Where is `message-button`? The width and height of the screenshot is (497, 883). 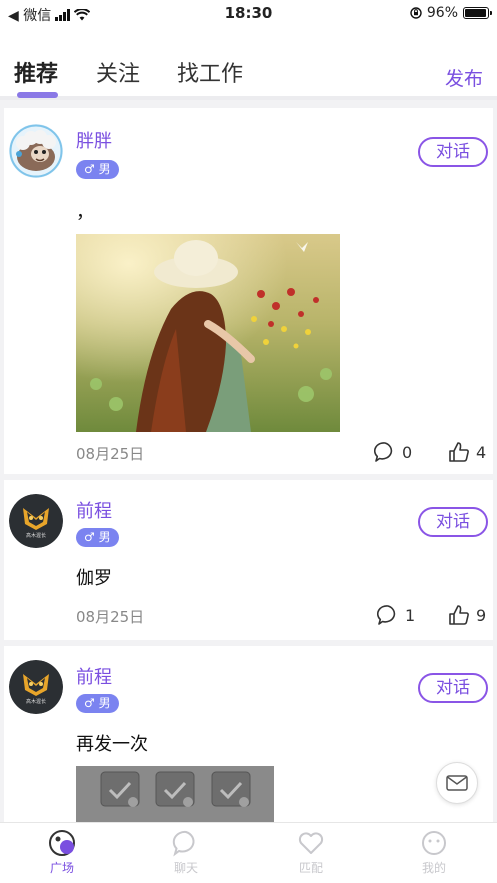 message-button is located at coordinates (457, 783).